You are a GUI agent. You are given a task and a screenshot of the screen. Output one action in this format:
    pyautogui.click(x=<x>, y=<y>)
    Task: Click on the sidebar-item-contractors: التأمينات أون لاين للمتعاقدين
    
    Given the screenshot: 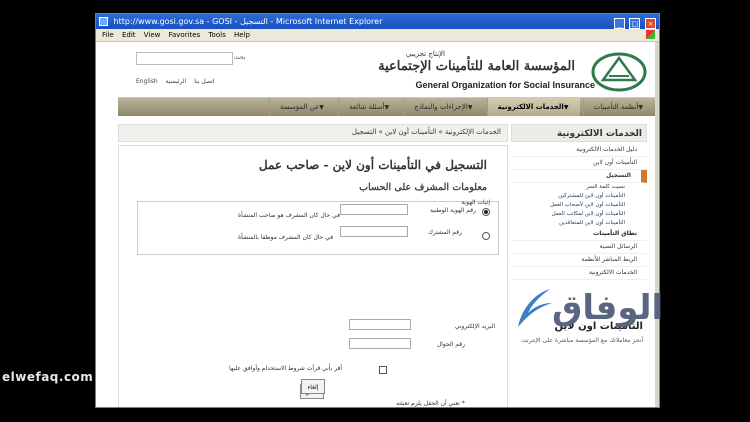 What is the action you would take?
    pyautogui.click(x=579, y=223)
    